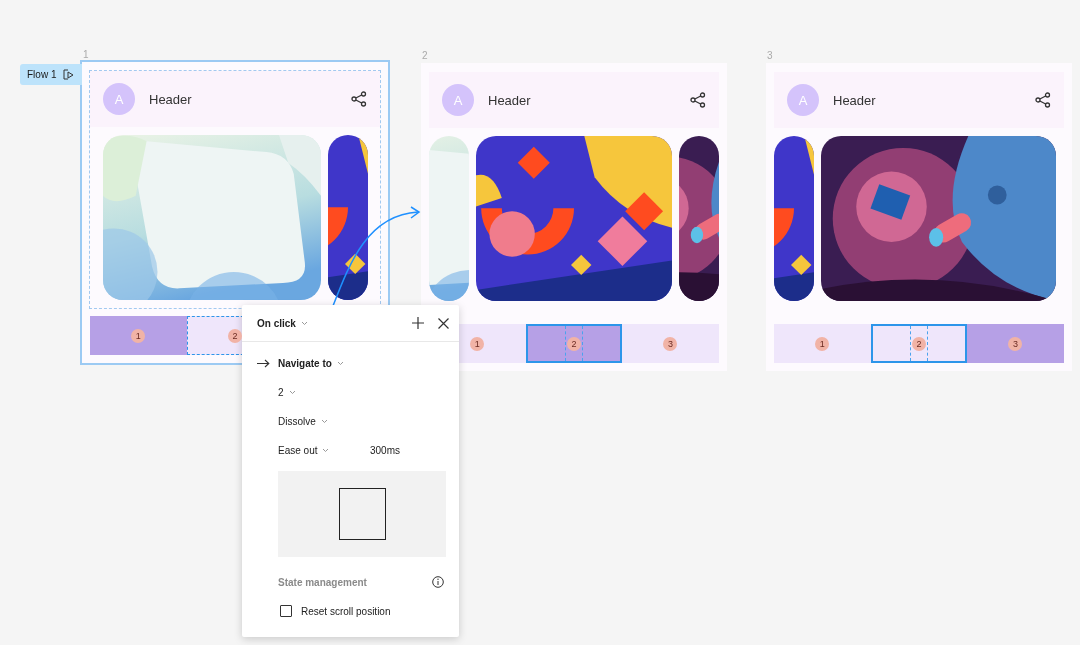 This screenshot has height=645, width=1080. I want to click on easing-dropdown: Ease out, so click(324, 450).